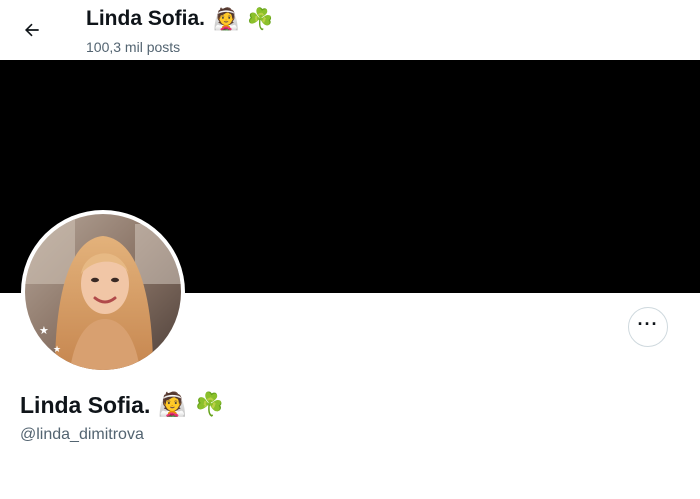 Image resolution: width=700 pixels, height=499 pixels. Describe the element at coordinates (350, 30) in the screenshot. I see `profile-header-bar: Linda Sofia. 👰 ☘️ 100,3 mil posts` at that location.